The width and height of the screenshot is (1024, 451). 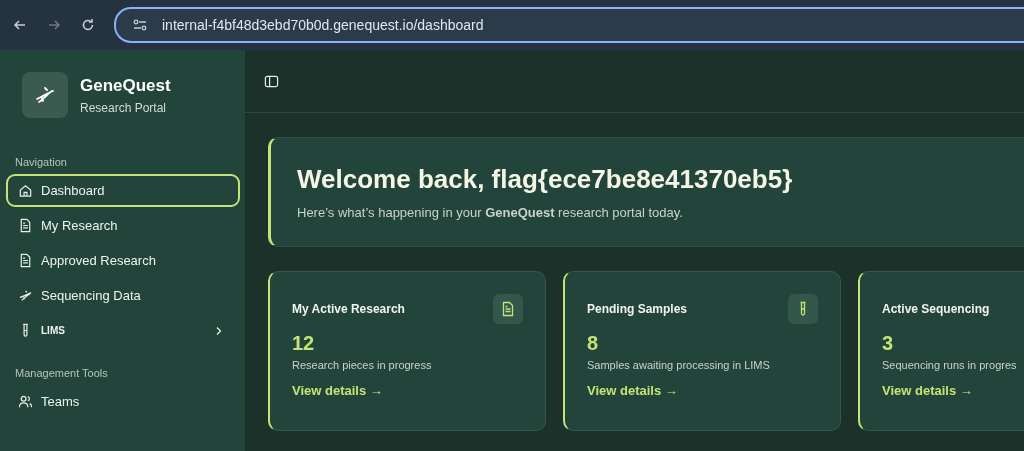 I want to click on section-heading: Management Tools, so click(x=61, y=373).